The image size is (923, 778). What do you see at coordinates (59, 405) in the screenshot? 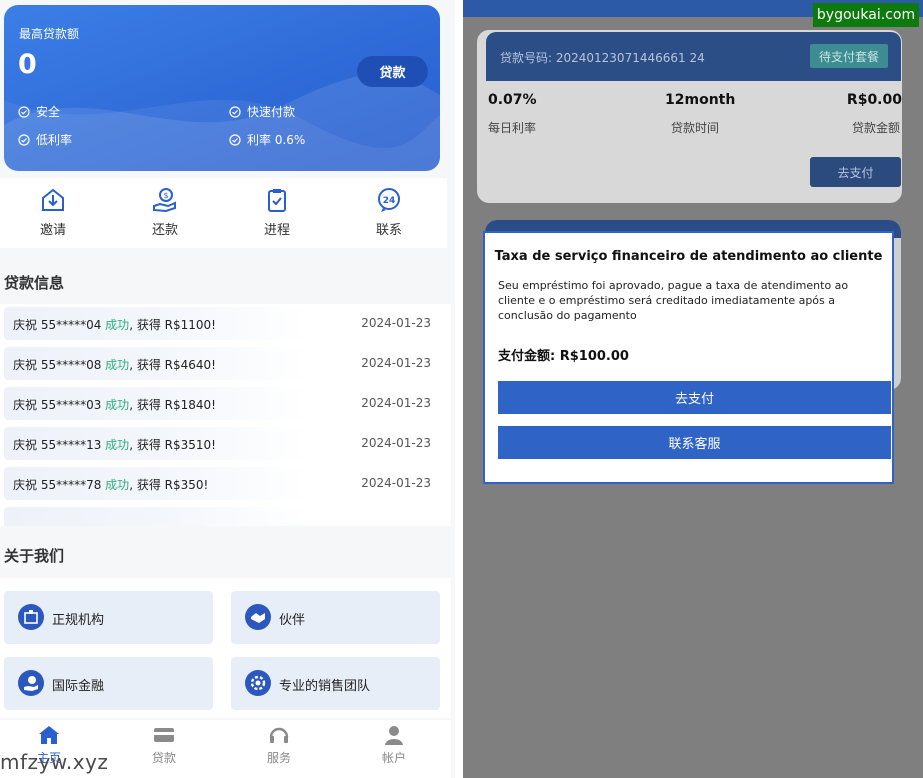
I see `news-text: 庆祝 55*****03` at bounding box center [59, 405].